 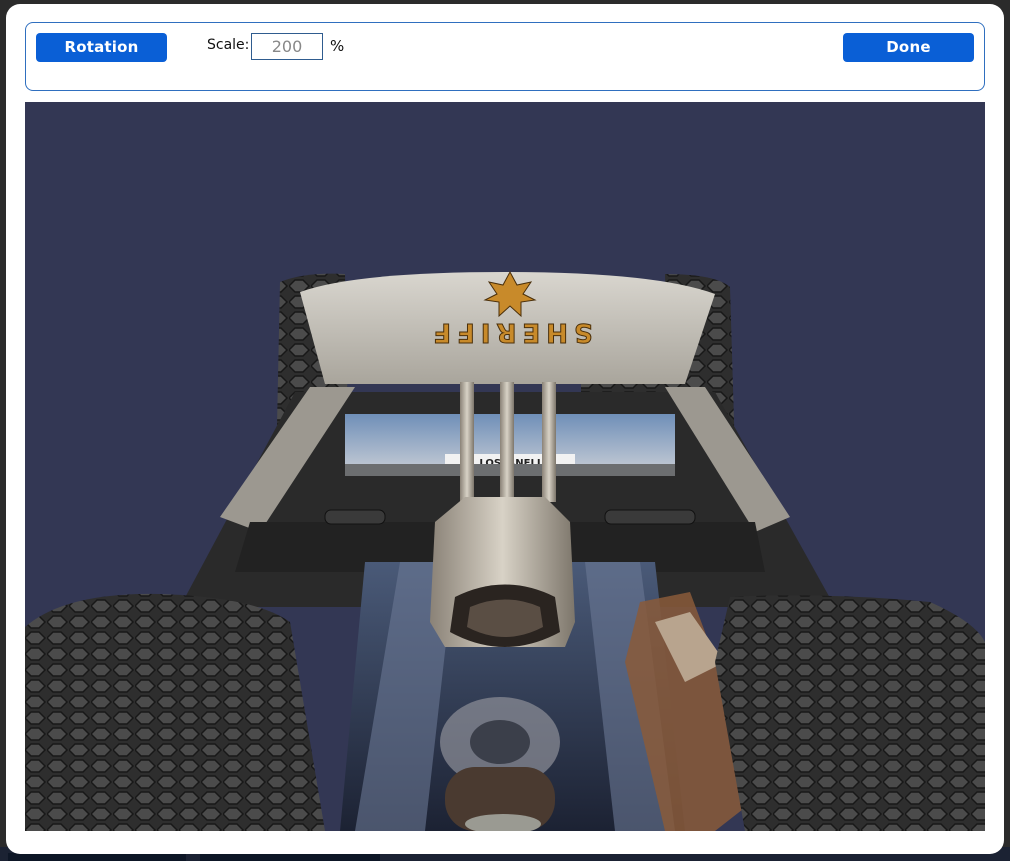 What do you see at coordinates (505, 56) in the screenshot?
I see `viewer-toolbar: Rotation Scale: % Done` at bounding box center [505, 56].